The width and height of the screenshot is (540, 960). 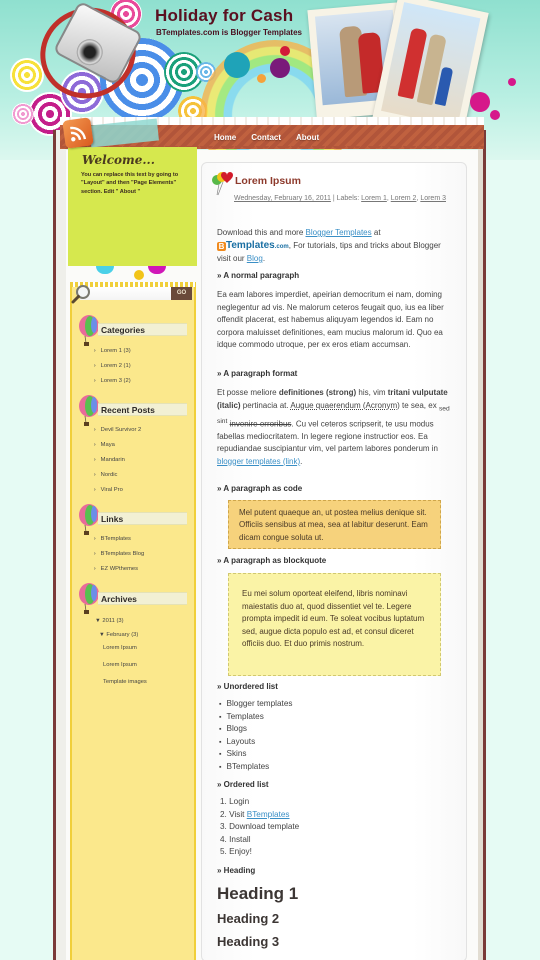 I want to click on category-item: › Lorem 2 (1), so click(x=112, y=366).